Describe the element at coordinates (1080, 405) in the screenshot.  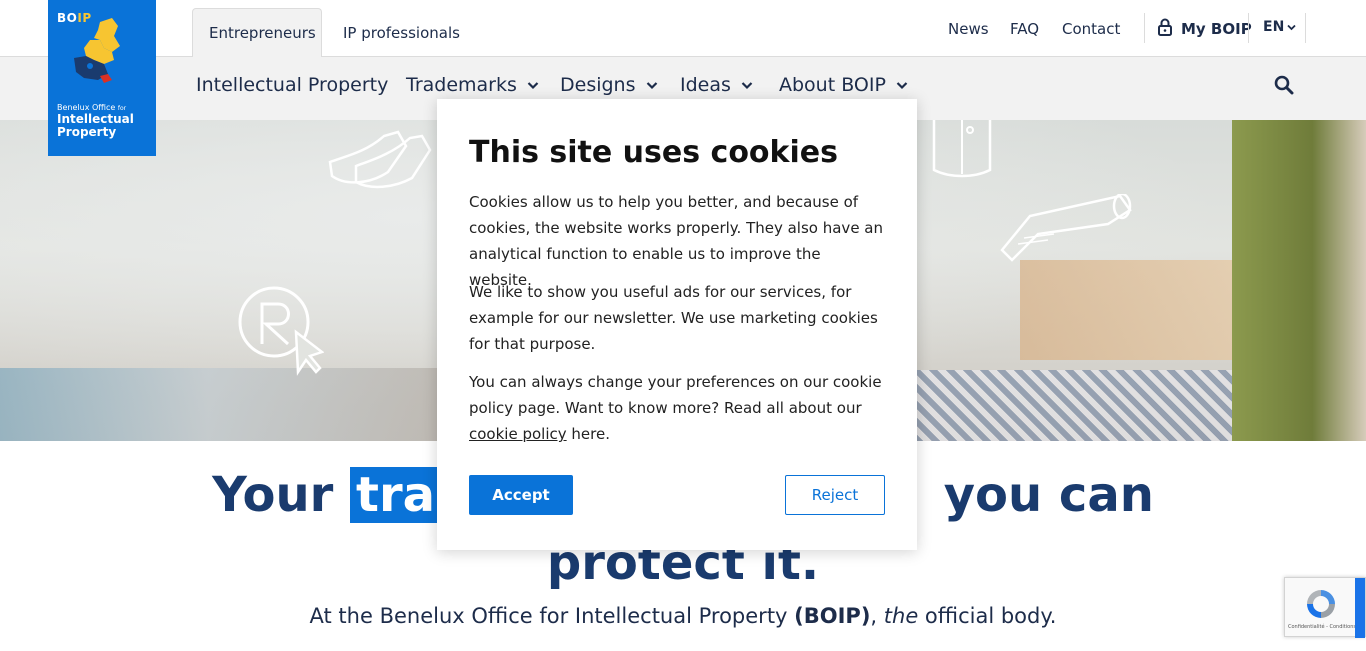
I see `hero-fabric` at that location.